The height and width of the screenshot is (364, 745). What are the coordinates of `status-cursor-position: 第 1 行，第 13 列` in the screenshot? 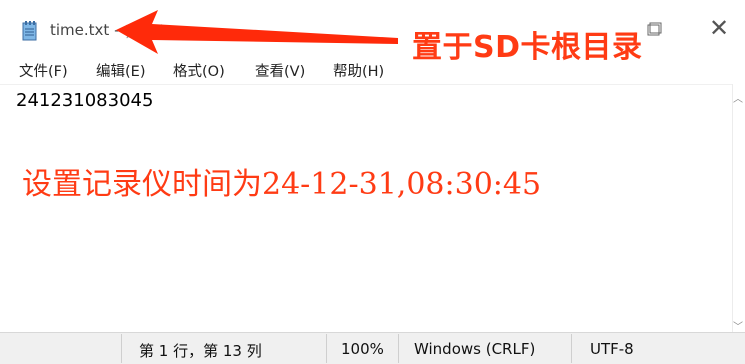 It's located at (200, 351).